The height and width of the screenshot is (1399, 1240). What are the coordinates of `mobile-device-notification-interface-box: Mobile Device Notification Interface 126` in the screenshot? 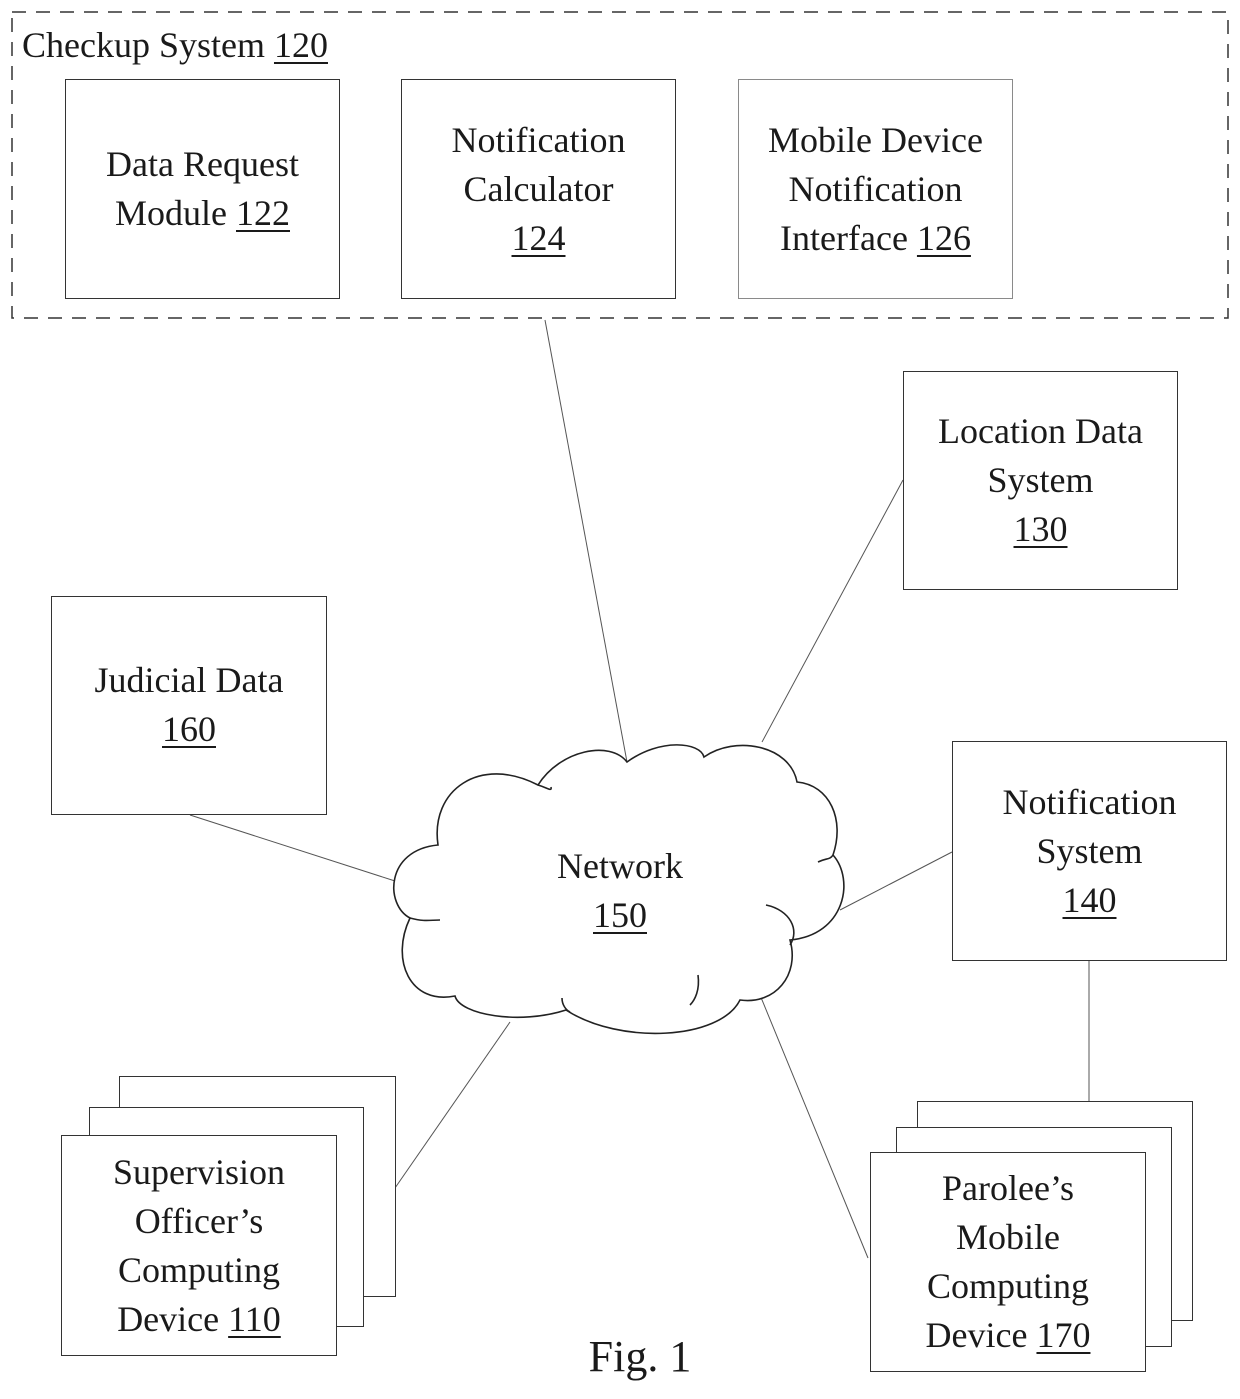 It's located at (875, 189).